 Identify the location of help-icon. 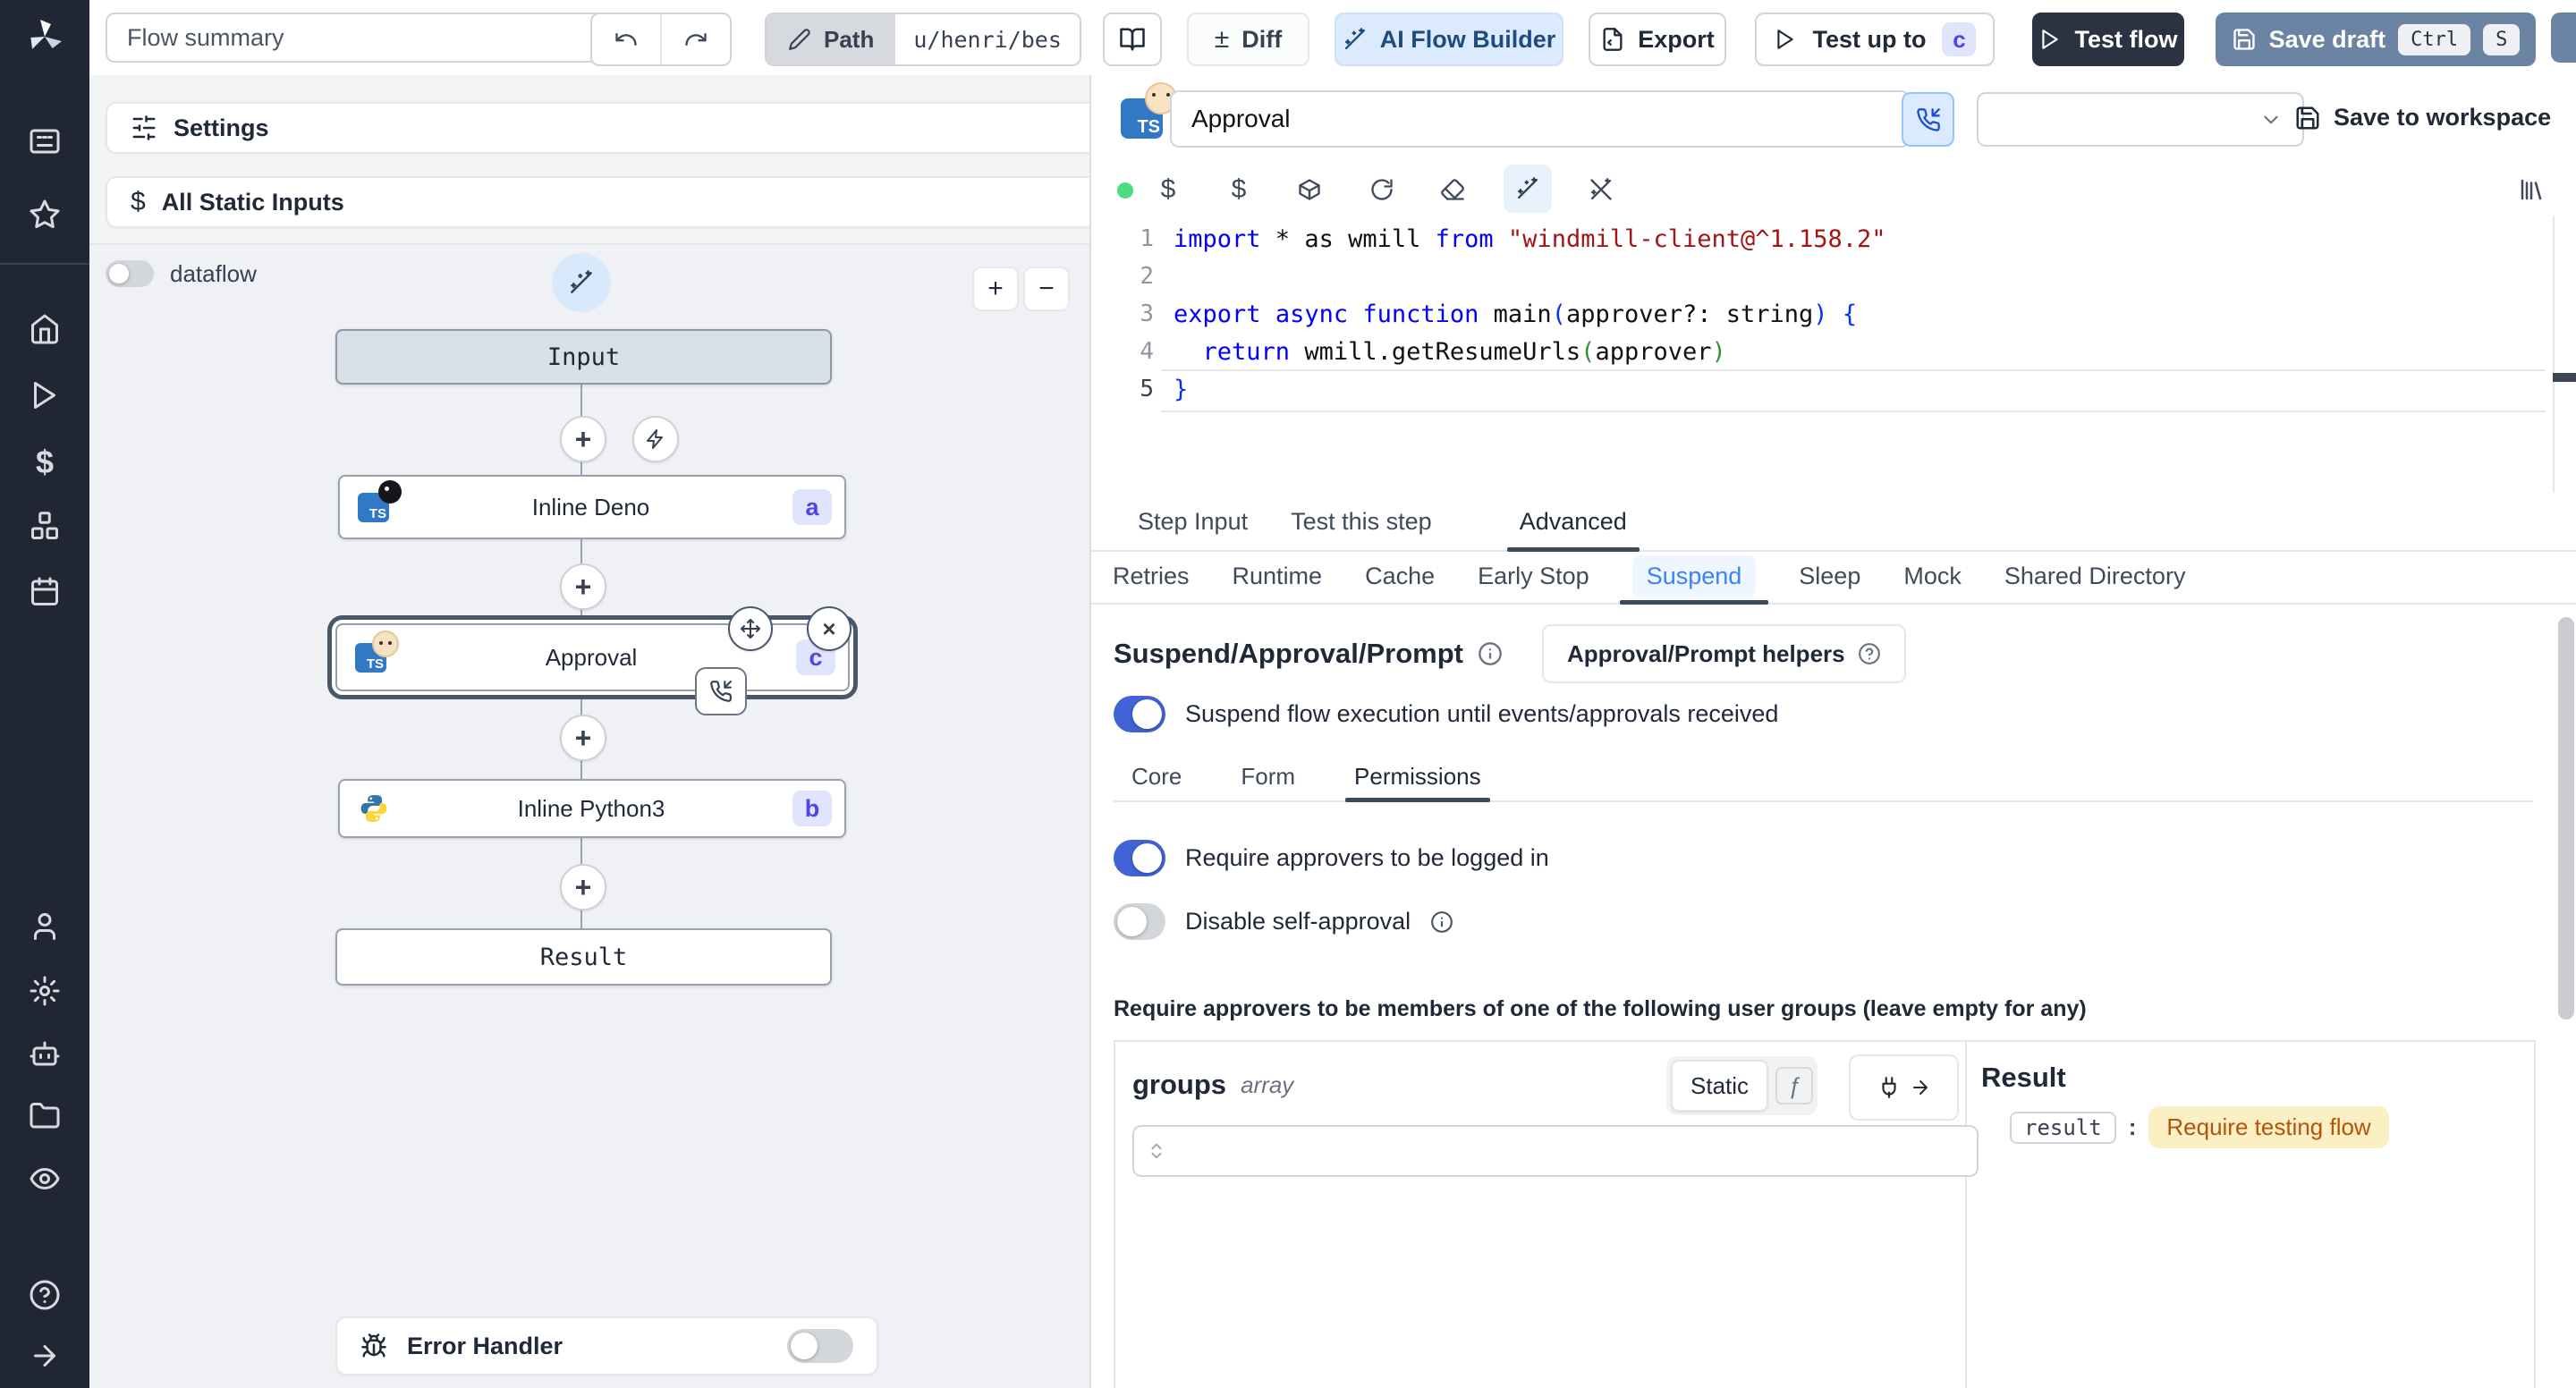
(45, 1295).